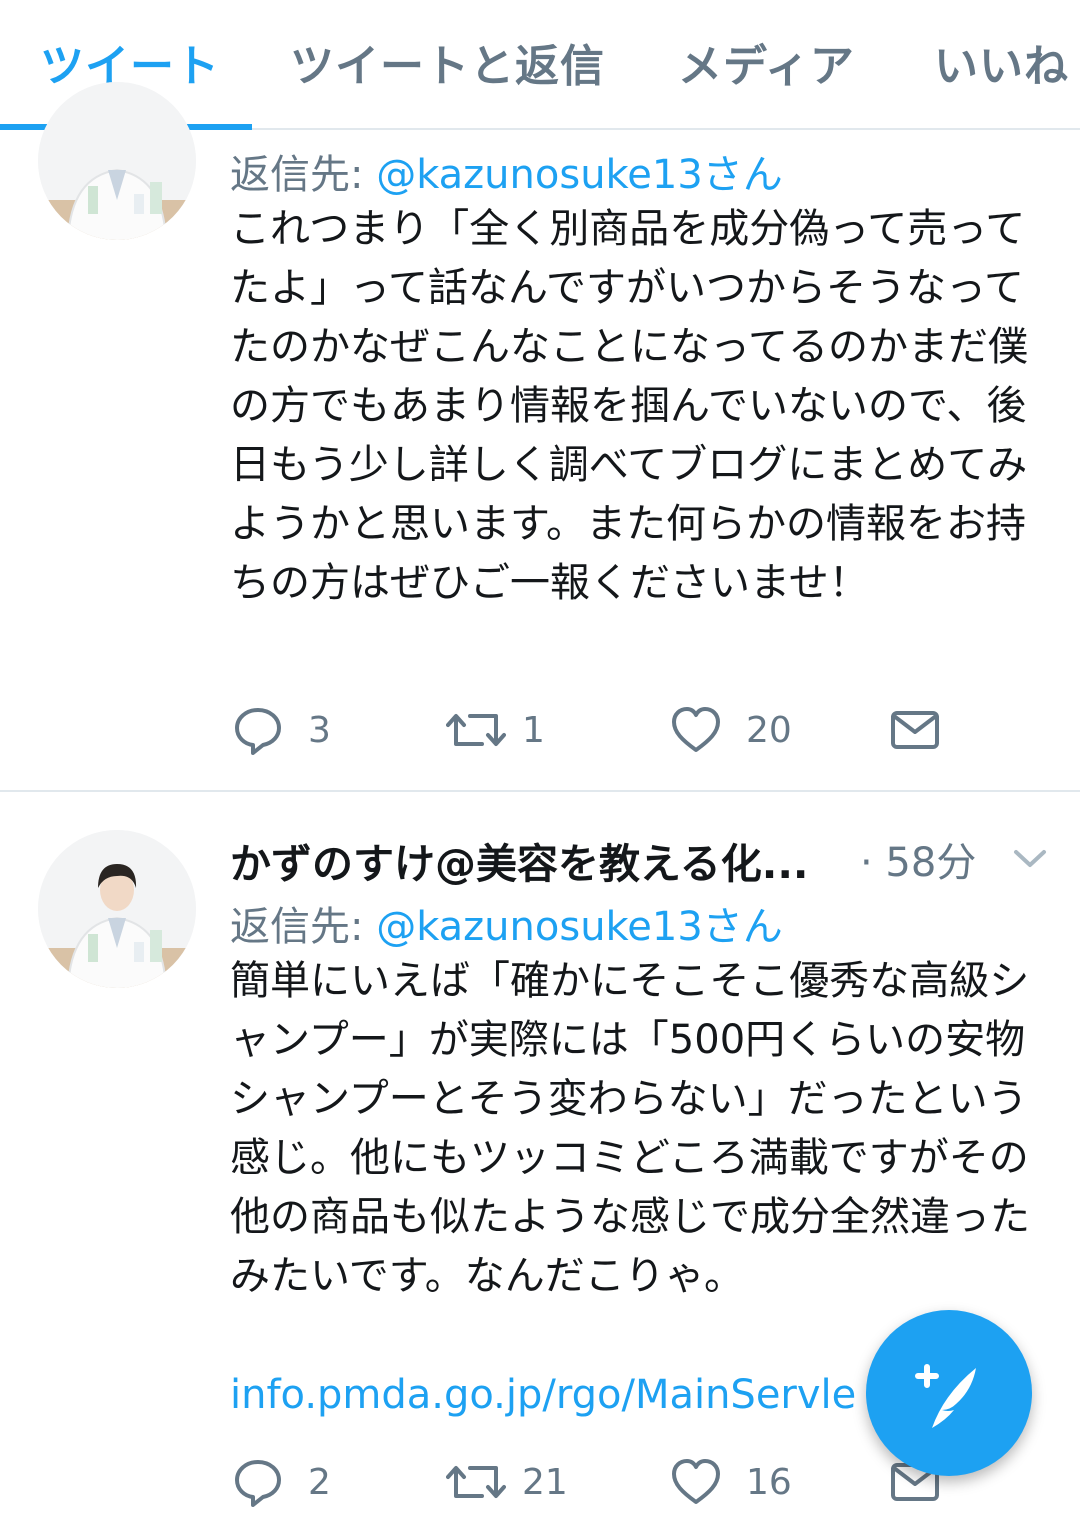  I want to click on retweet-button: 1, so click(516, 734).